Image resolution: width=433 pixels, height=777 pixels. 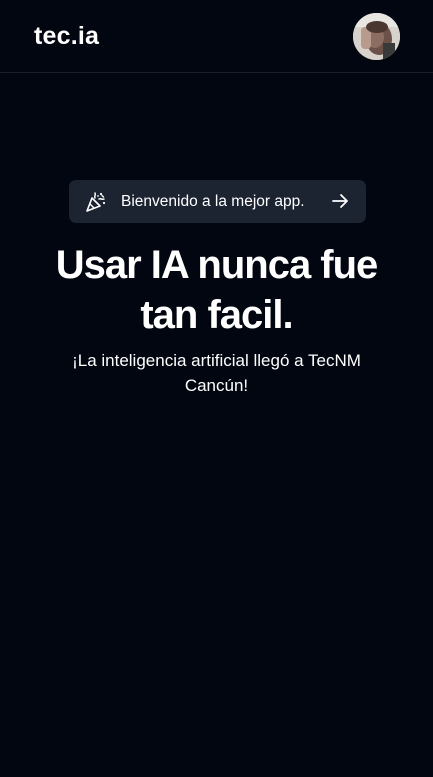 I want to click on arrow-right-icon, so click(x=340, y=201).